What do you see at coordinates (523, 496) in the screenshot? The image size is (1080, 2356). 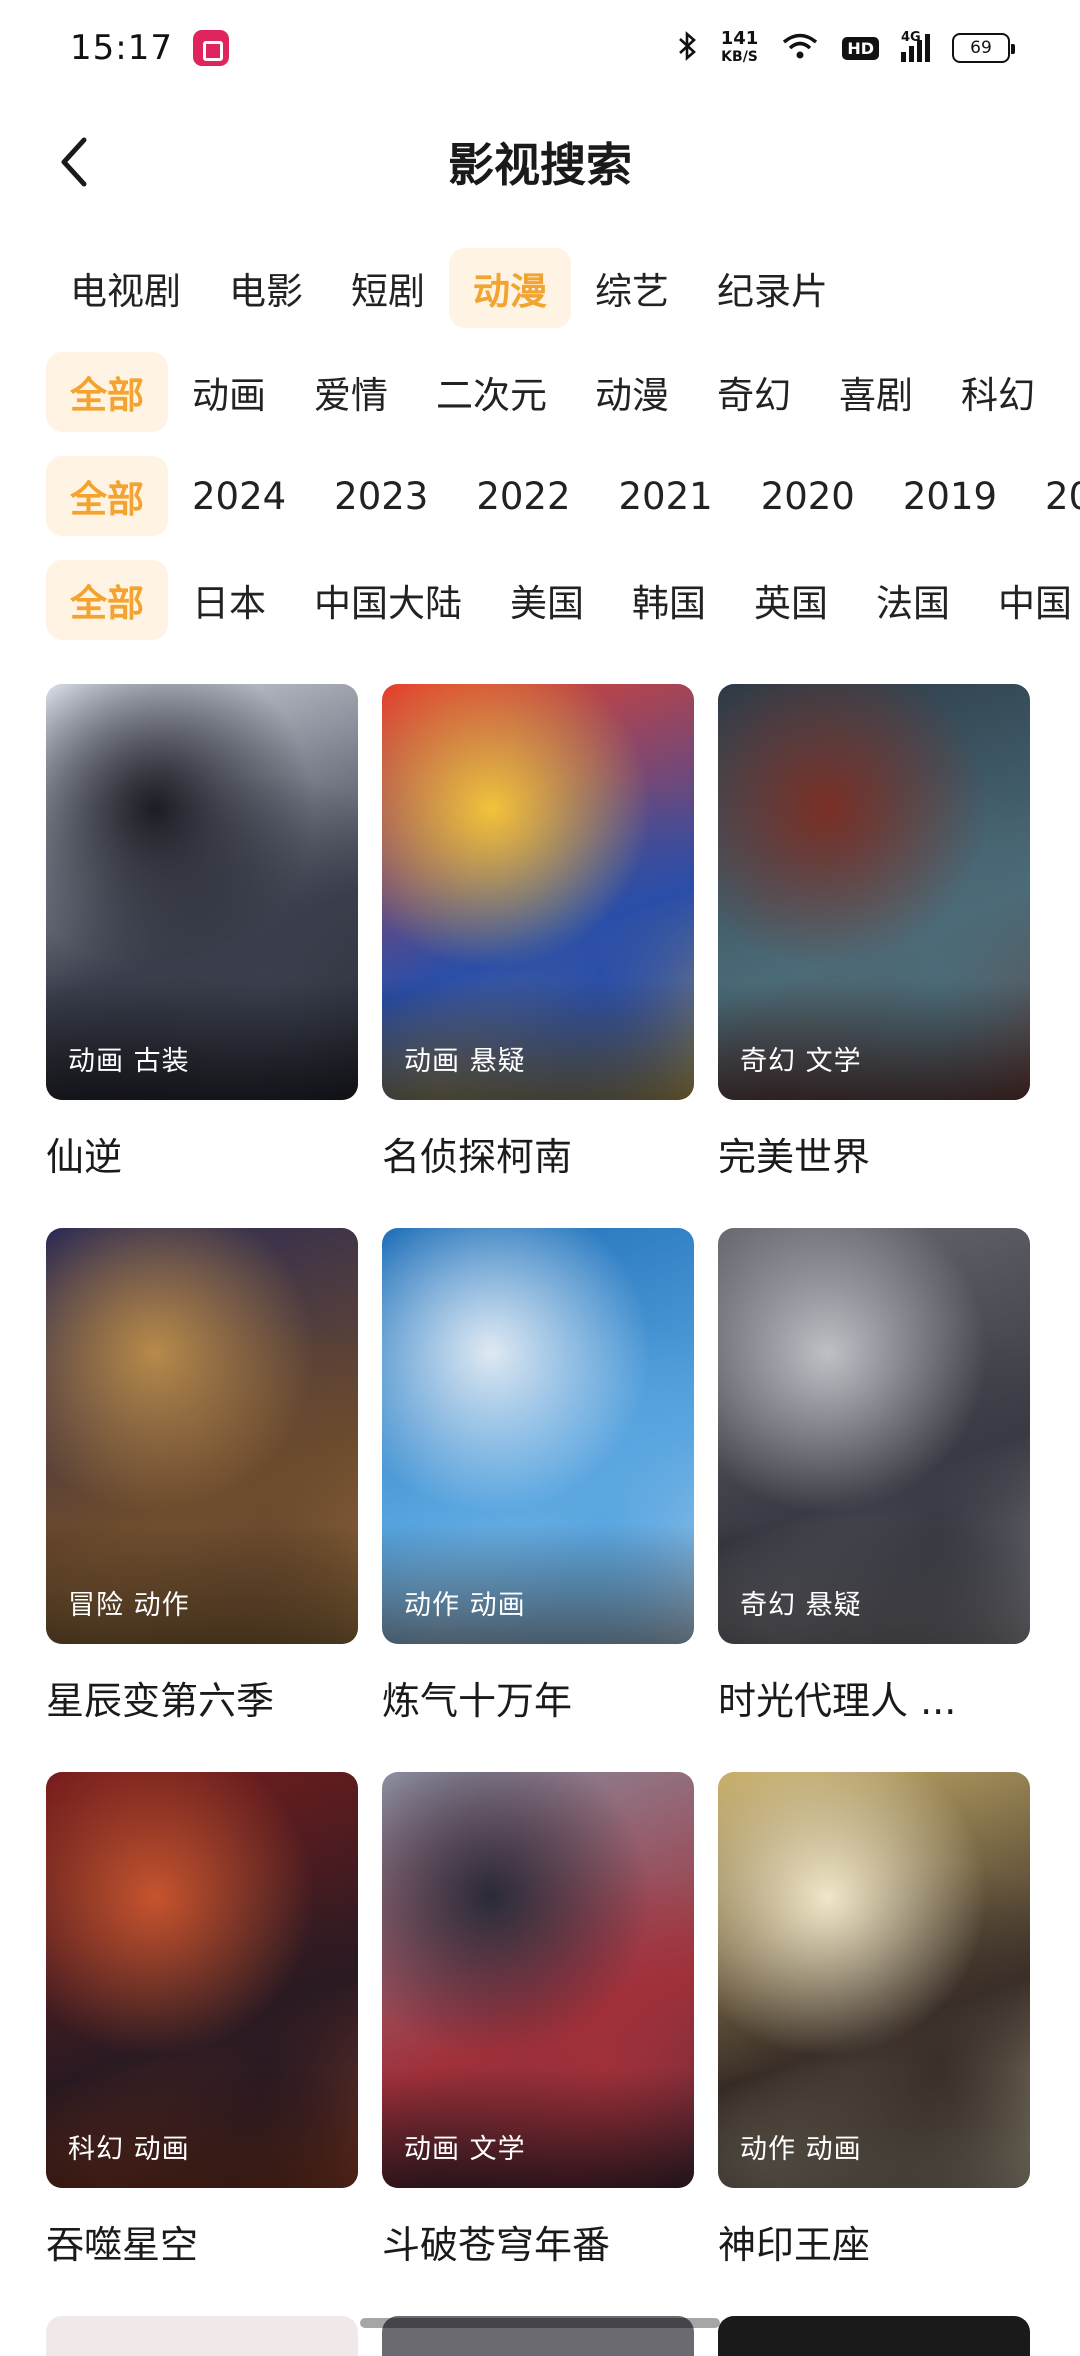 I see `year-chip: 2022` at bounding box center [523, 496].